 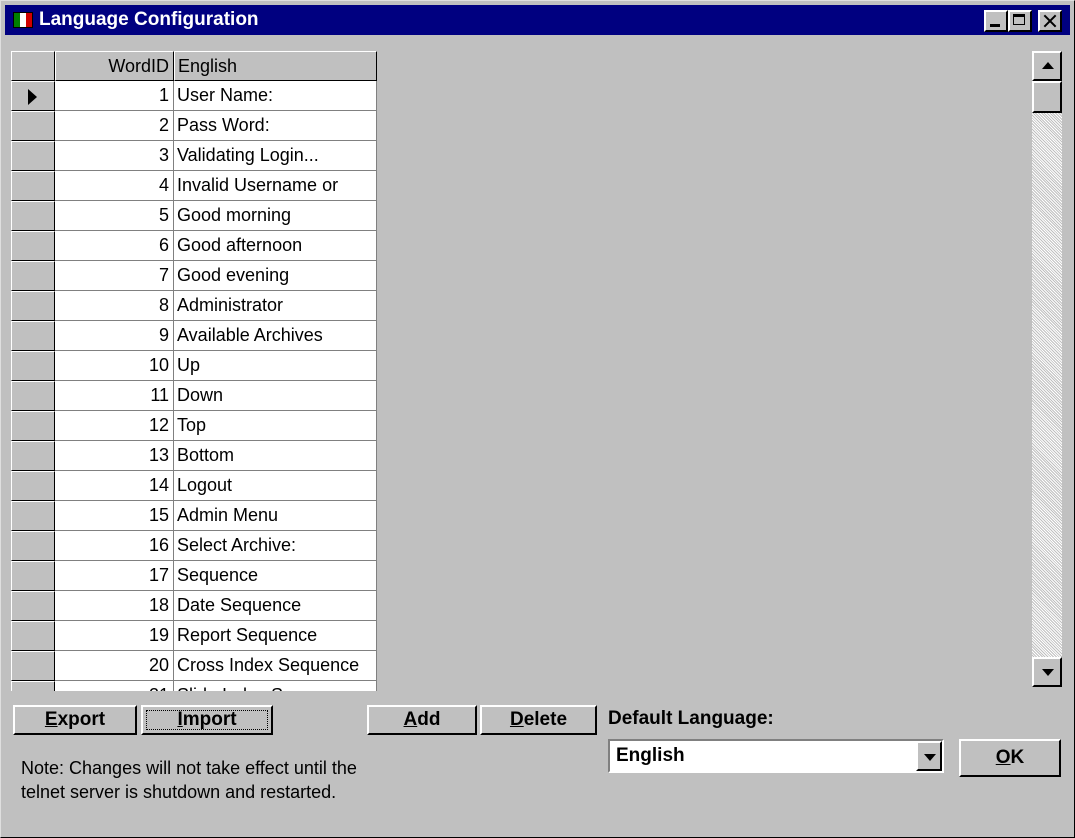 I want to click on english-cell: Good afternoon, so click(x=275, y=246).